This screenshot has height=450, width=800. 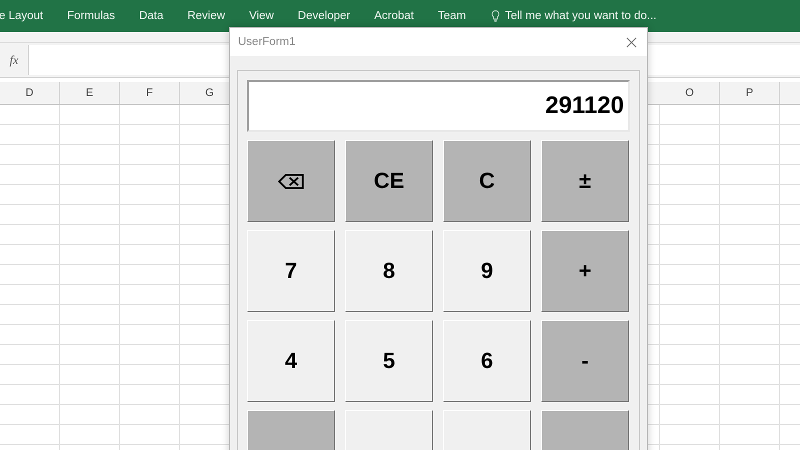 What do you see at coordinates (151, 16) in the screenshot?
I see `ribbon-tab: Data` at bounding box center [151, 16].